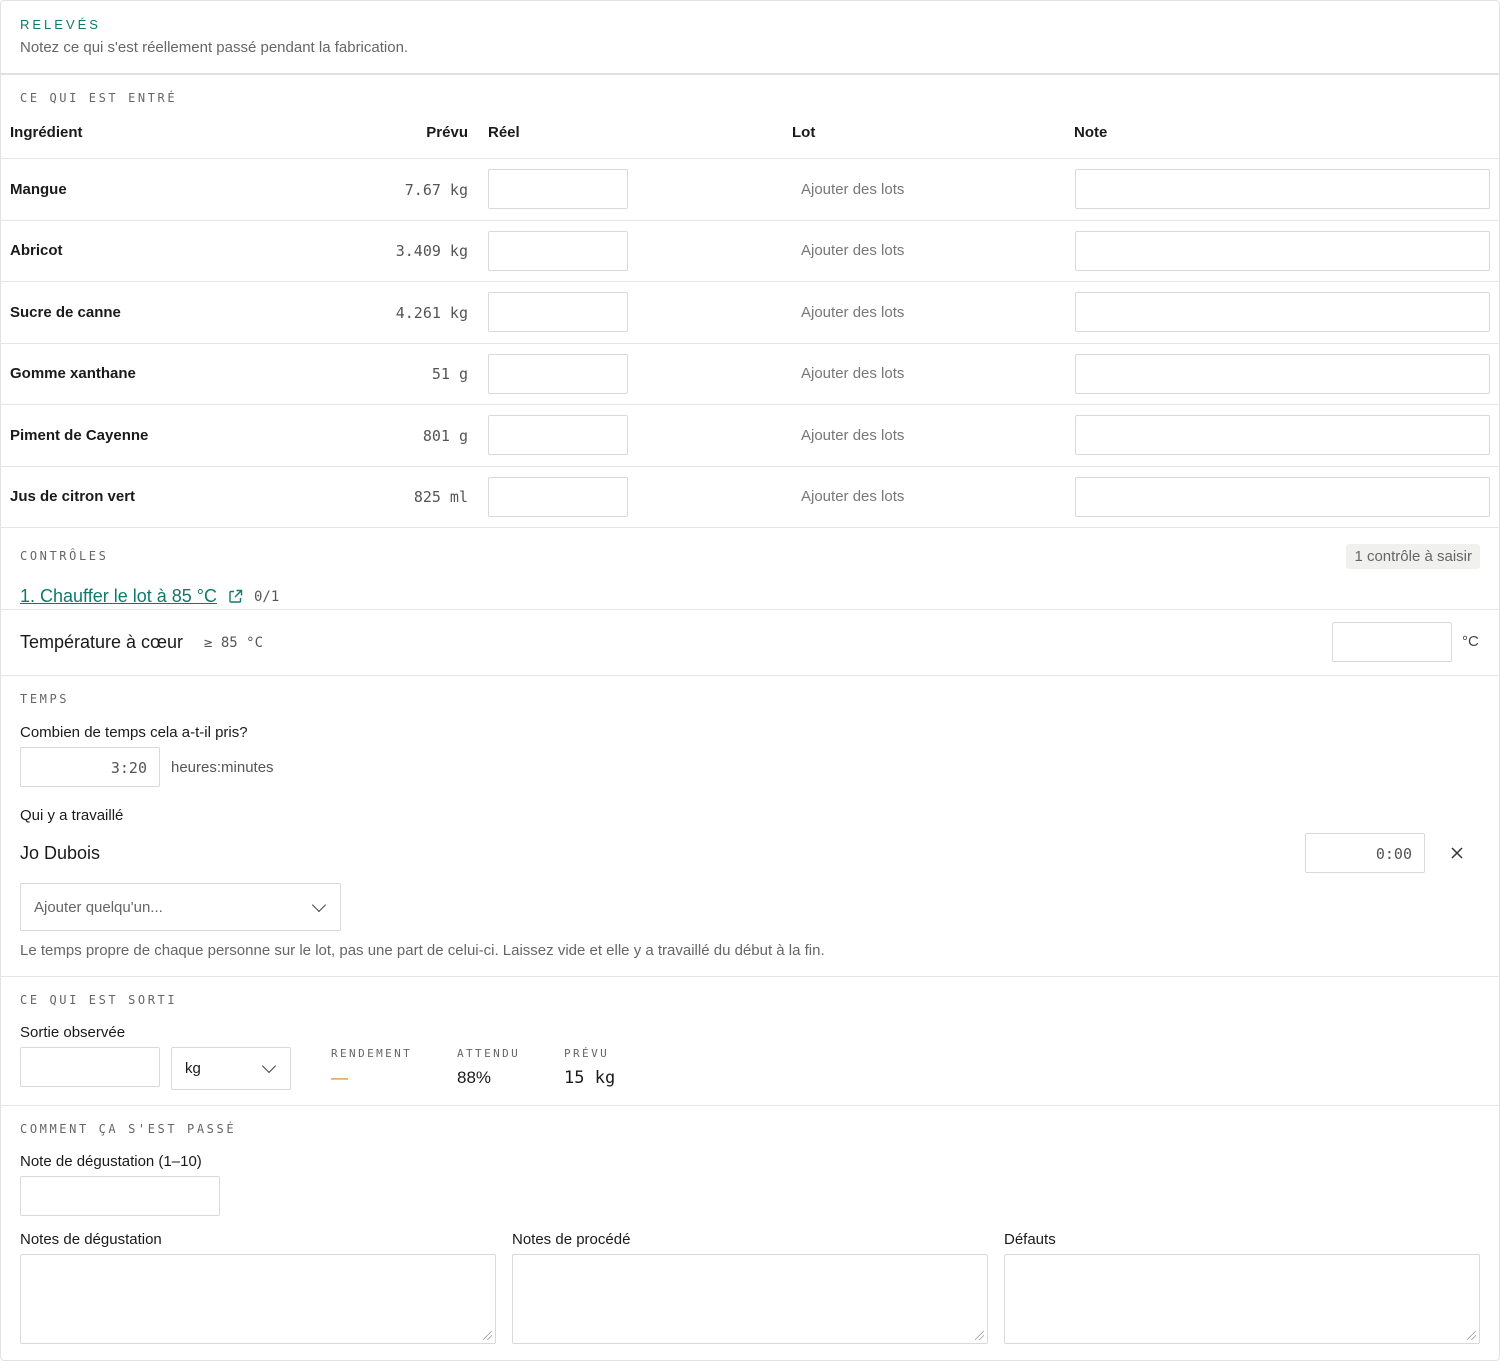  Describe the element at coordinates (1457, 853) in the screenshot. I see `remove-worker-close-icon` at that location.